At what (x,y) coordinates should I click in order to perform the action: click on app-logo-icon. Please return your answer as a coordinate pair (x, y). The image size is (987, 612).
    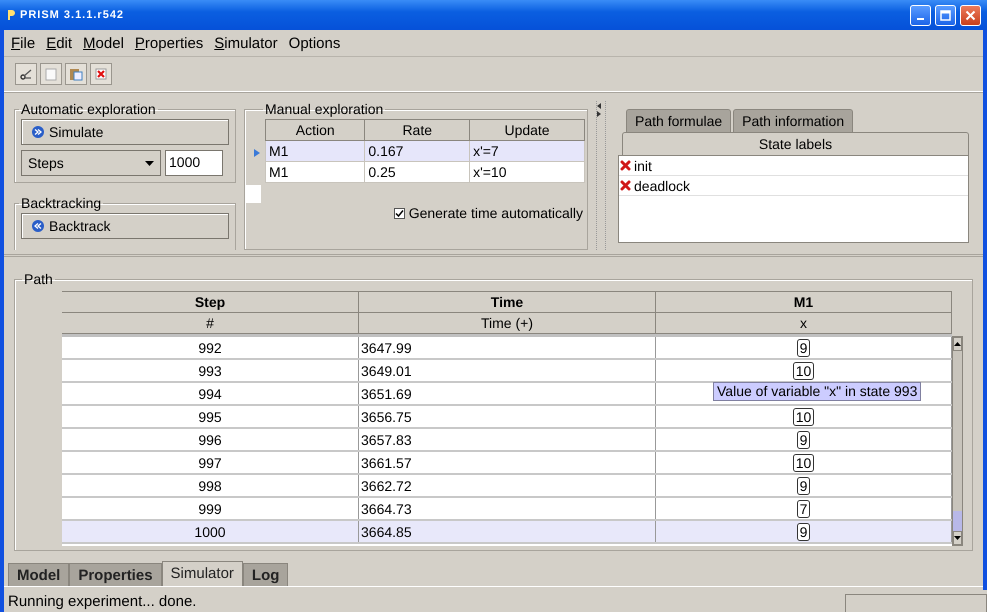
    Looking at the image, I should click on (11, 15).